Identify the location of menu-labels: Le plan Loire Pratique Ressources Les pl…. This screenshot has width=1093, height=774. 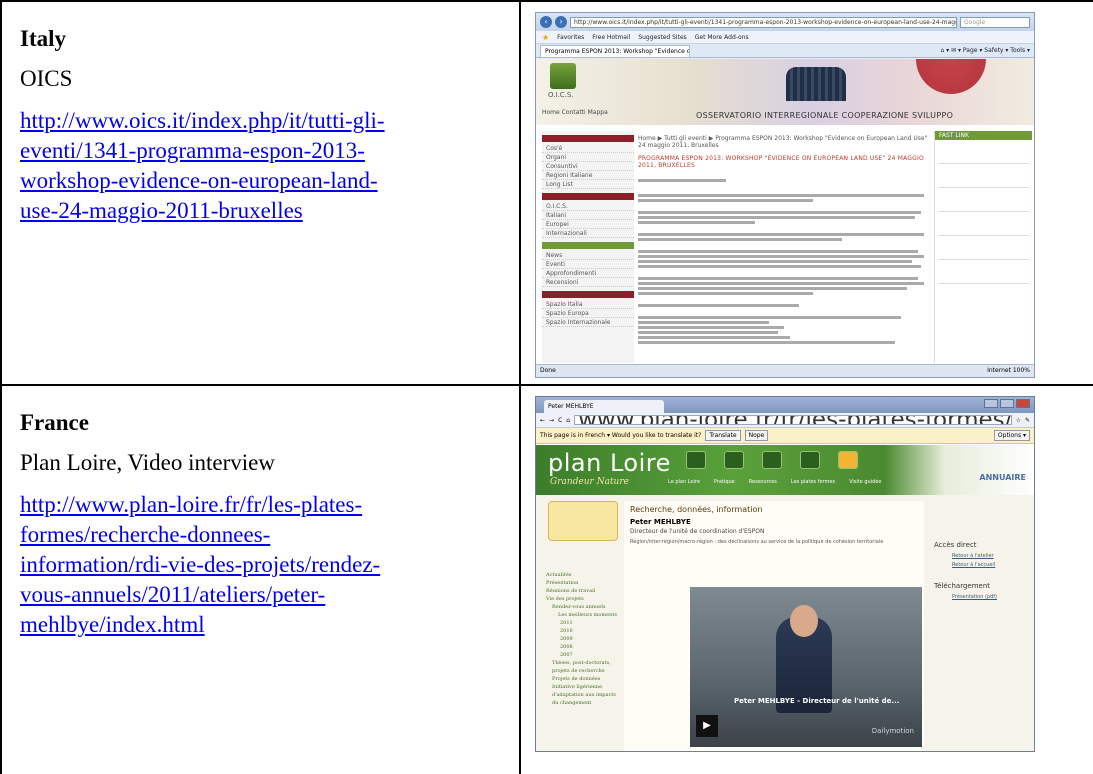
(774, 482).